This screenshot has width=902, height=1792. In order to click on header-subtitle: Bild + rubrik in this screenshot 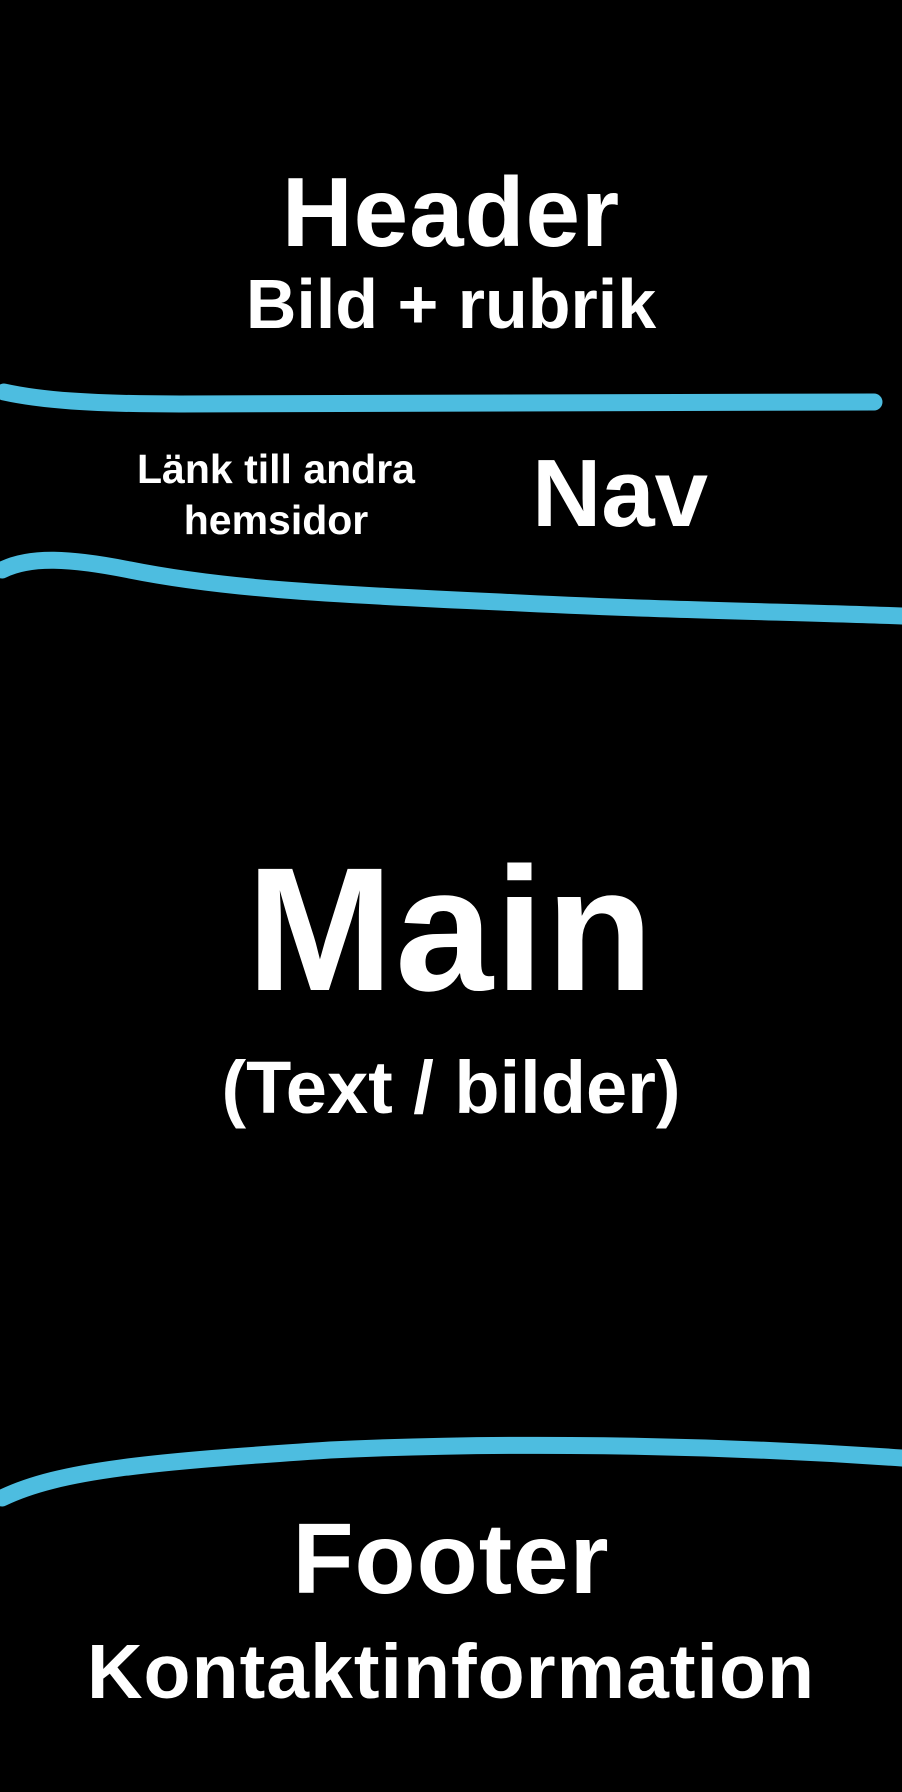, I will do `click(451, 304)`.